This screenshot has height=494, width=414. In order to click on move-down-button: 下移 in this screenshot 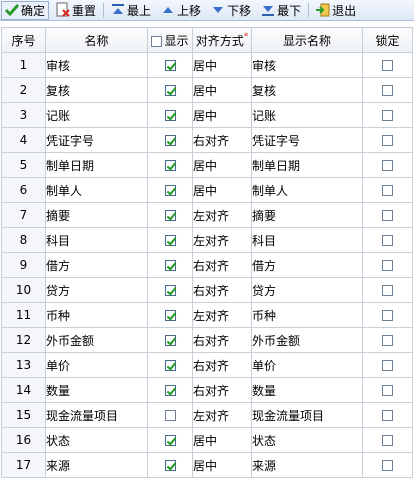, I will do `click(231, 10)`.